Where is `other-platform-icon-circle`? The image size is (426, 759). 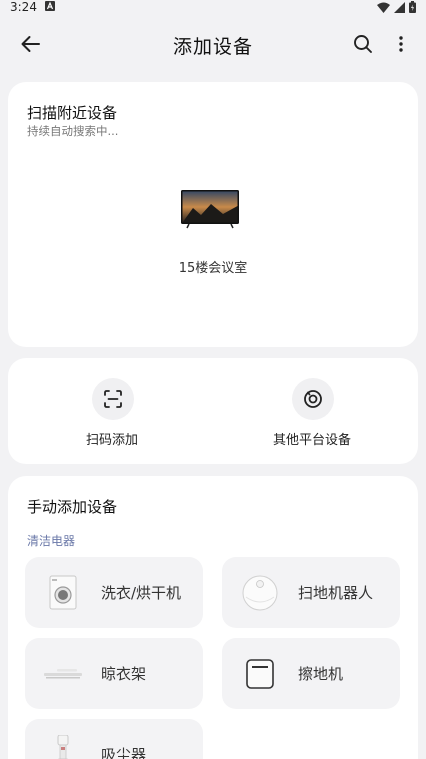
other-platform-icon-circle is located at coordinates (313, 399).